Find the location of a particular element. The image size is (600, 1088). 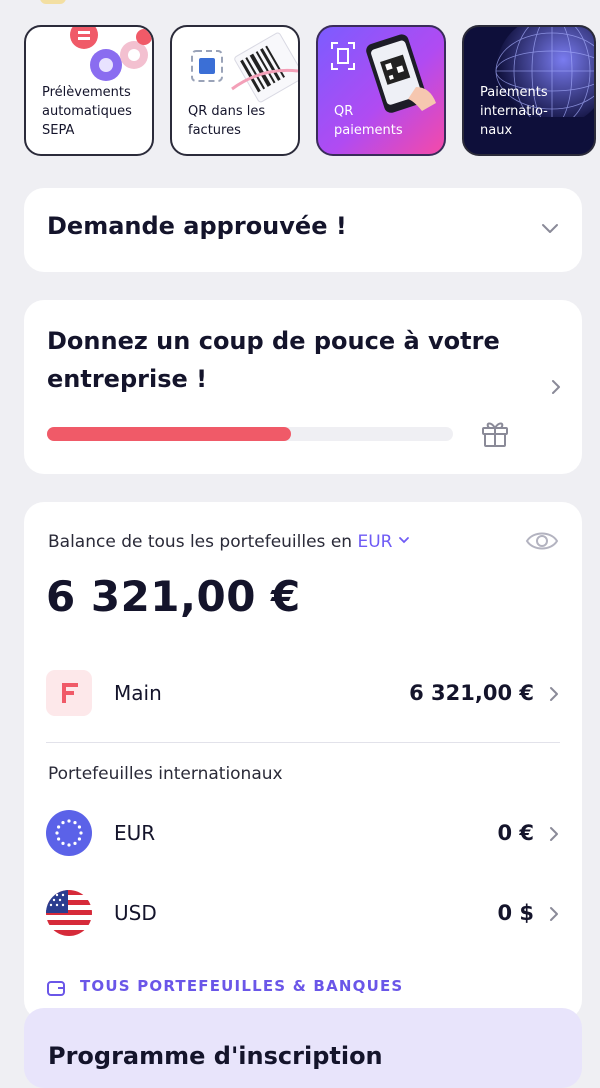

signup-program-card: Programme d'inscription is located at coordinates (303, 1048).